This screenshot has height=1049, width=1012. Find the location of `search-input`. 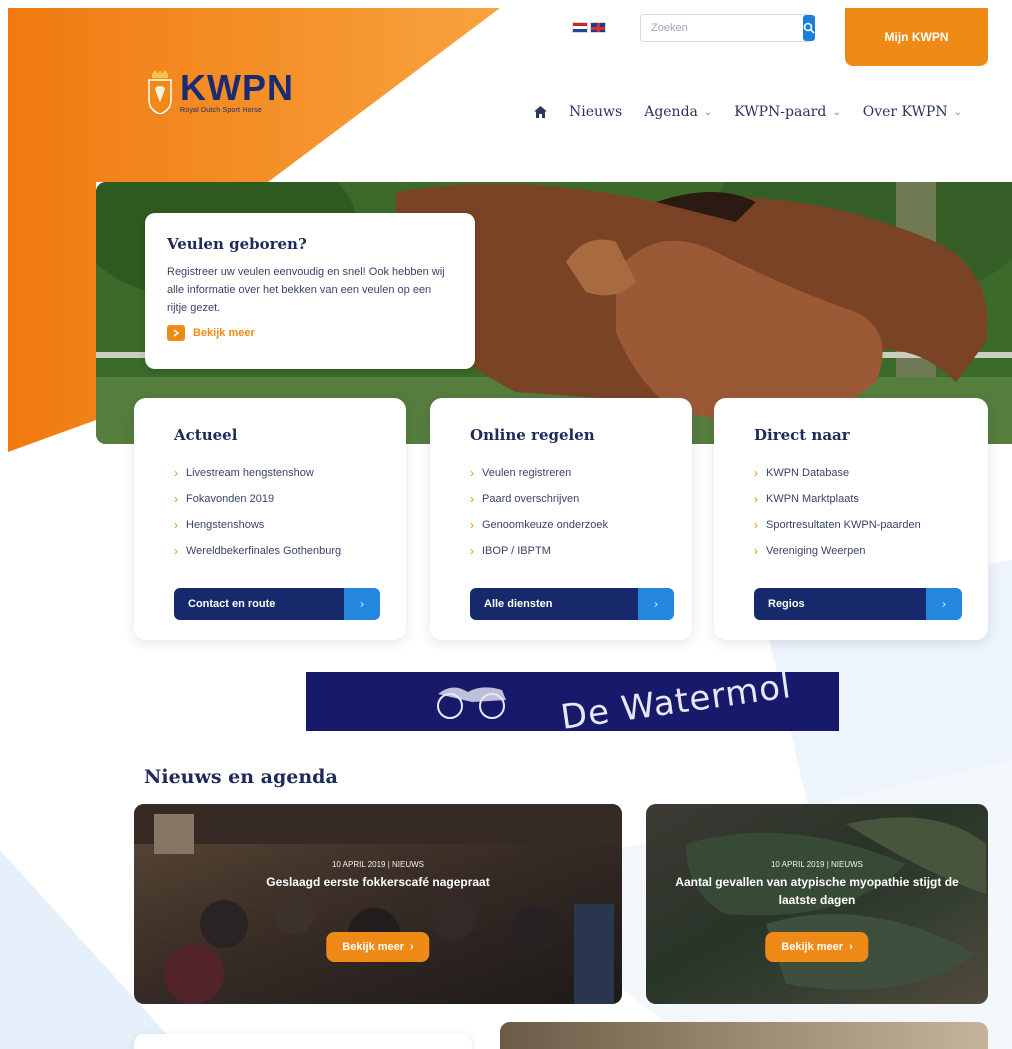

search-input is located at coordinates (722, 28).